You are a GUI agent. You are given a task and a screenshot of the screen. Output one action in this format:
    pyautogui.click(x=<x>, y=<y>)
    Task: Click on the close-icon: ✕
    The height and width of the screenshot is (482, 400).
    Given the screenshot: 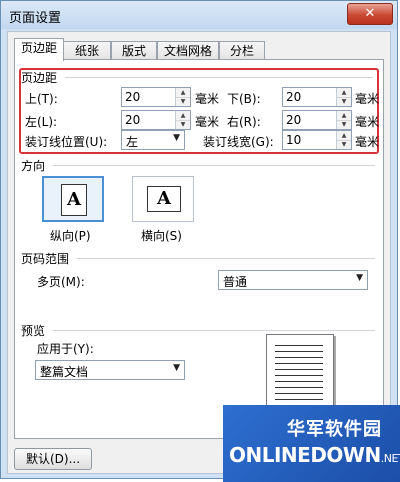 What is the action you would take?
    pyautogui.click(x=370, y=13)
    